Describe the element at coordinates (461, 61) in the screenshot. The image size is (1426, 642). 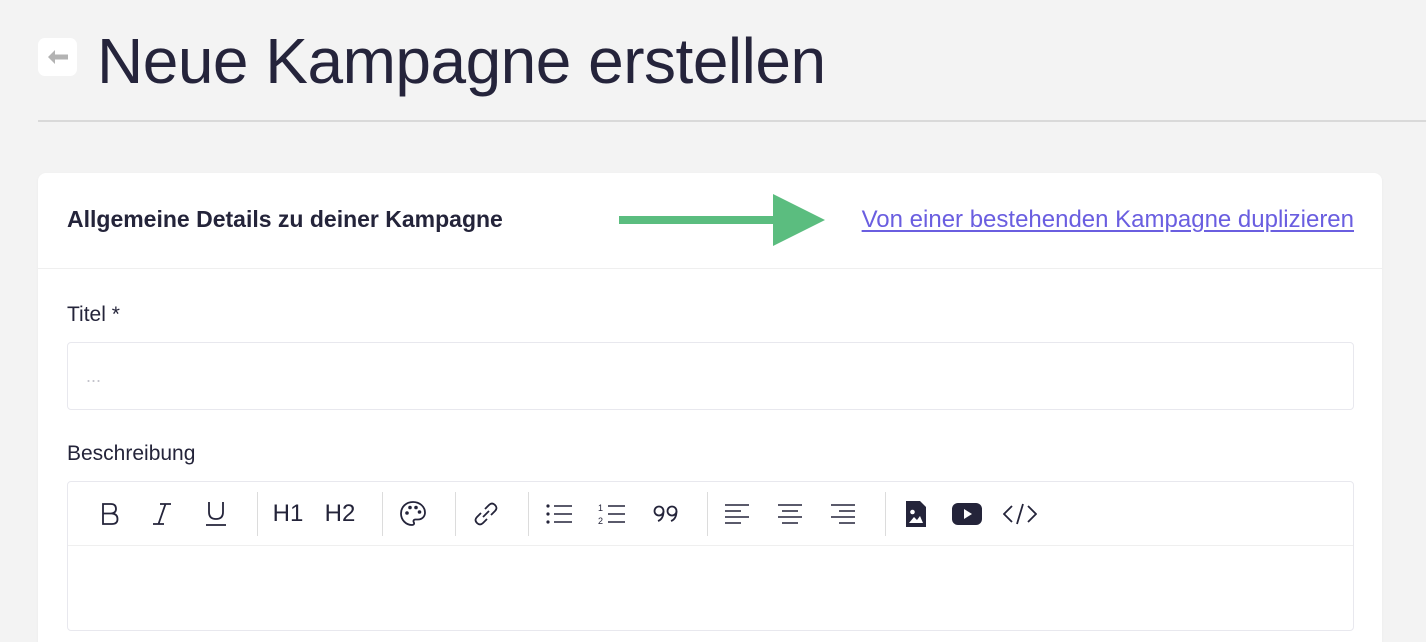
I see `page-title: Neue Kampagne erstellen` at that location.